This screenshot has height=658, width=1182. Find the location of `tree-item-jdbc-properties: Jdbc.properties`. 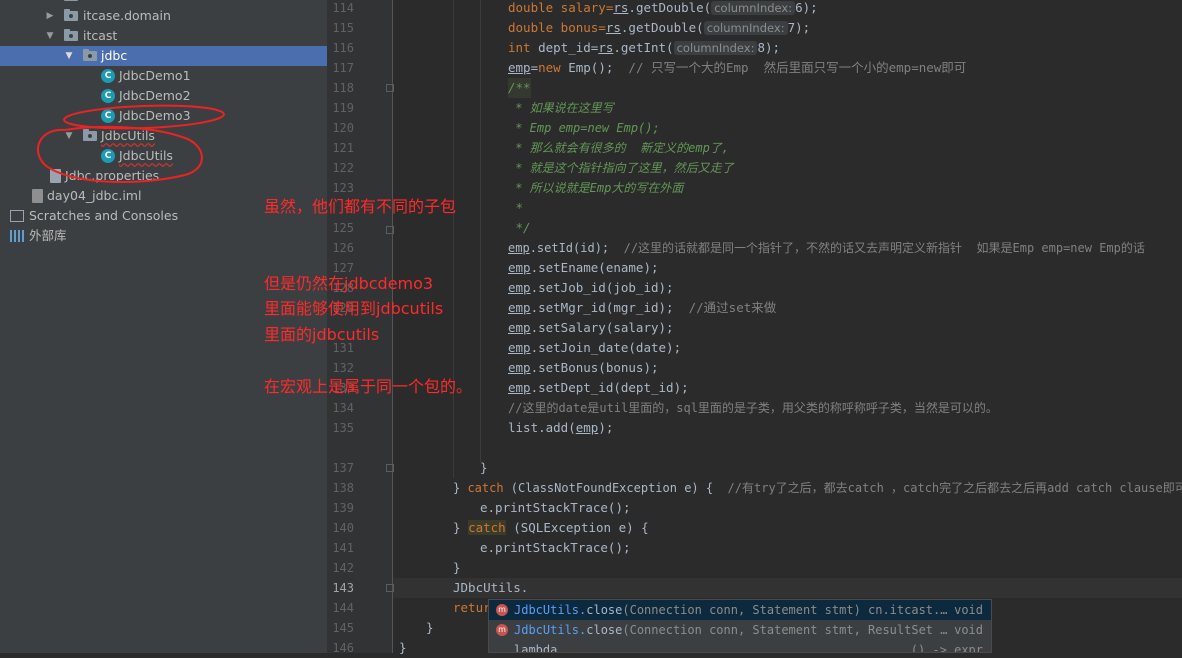

tree-item-jdbc-properties: Jdbc.properties is located at coordinates (163, 176).